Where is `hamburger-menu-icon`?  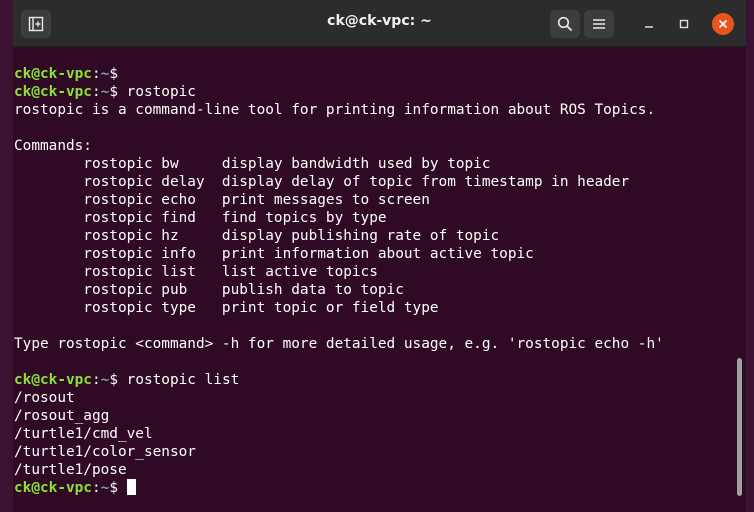 hamburger-menu-icon is located at coordinates (599, 24).